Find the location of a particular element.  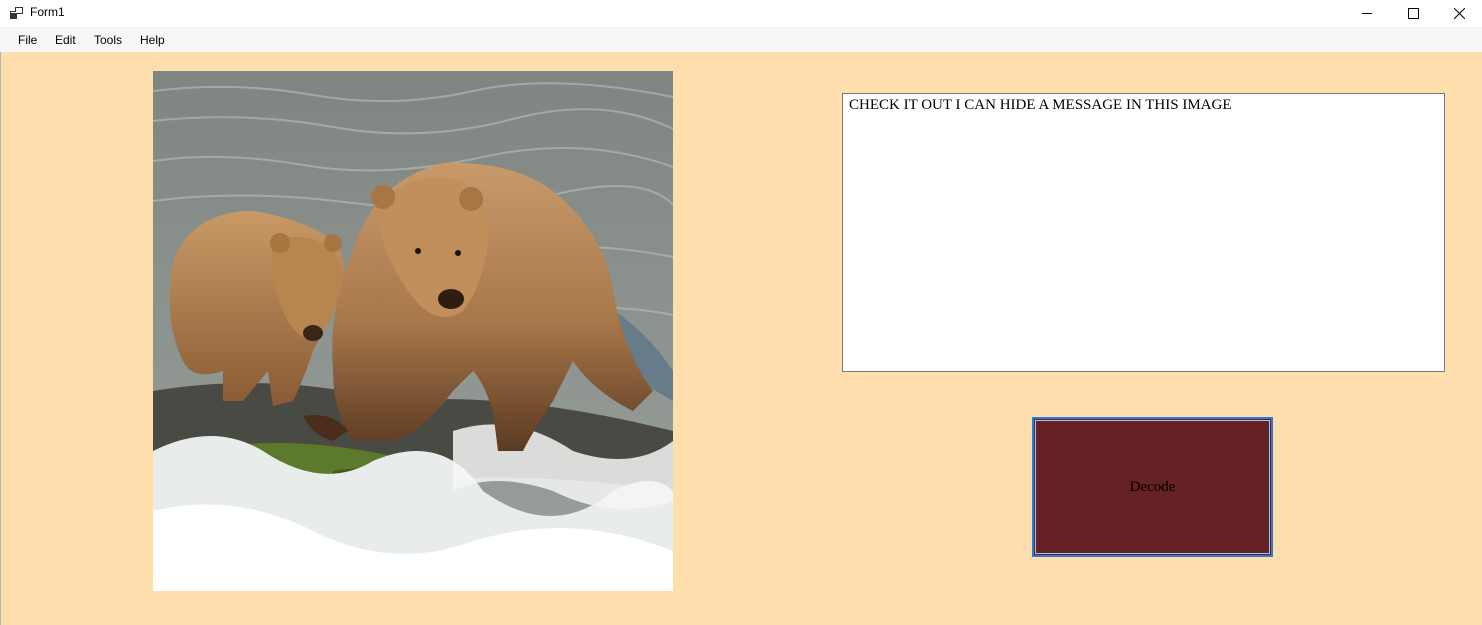

menu-bar: File Edit Tools Help is located at coordinates (741, 40).